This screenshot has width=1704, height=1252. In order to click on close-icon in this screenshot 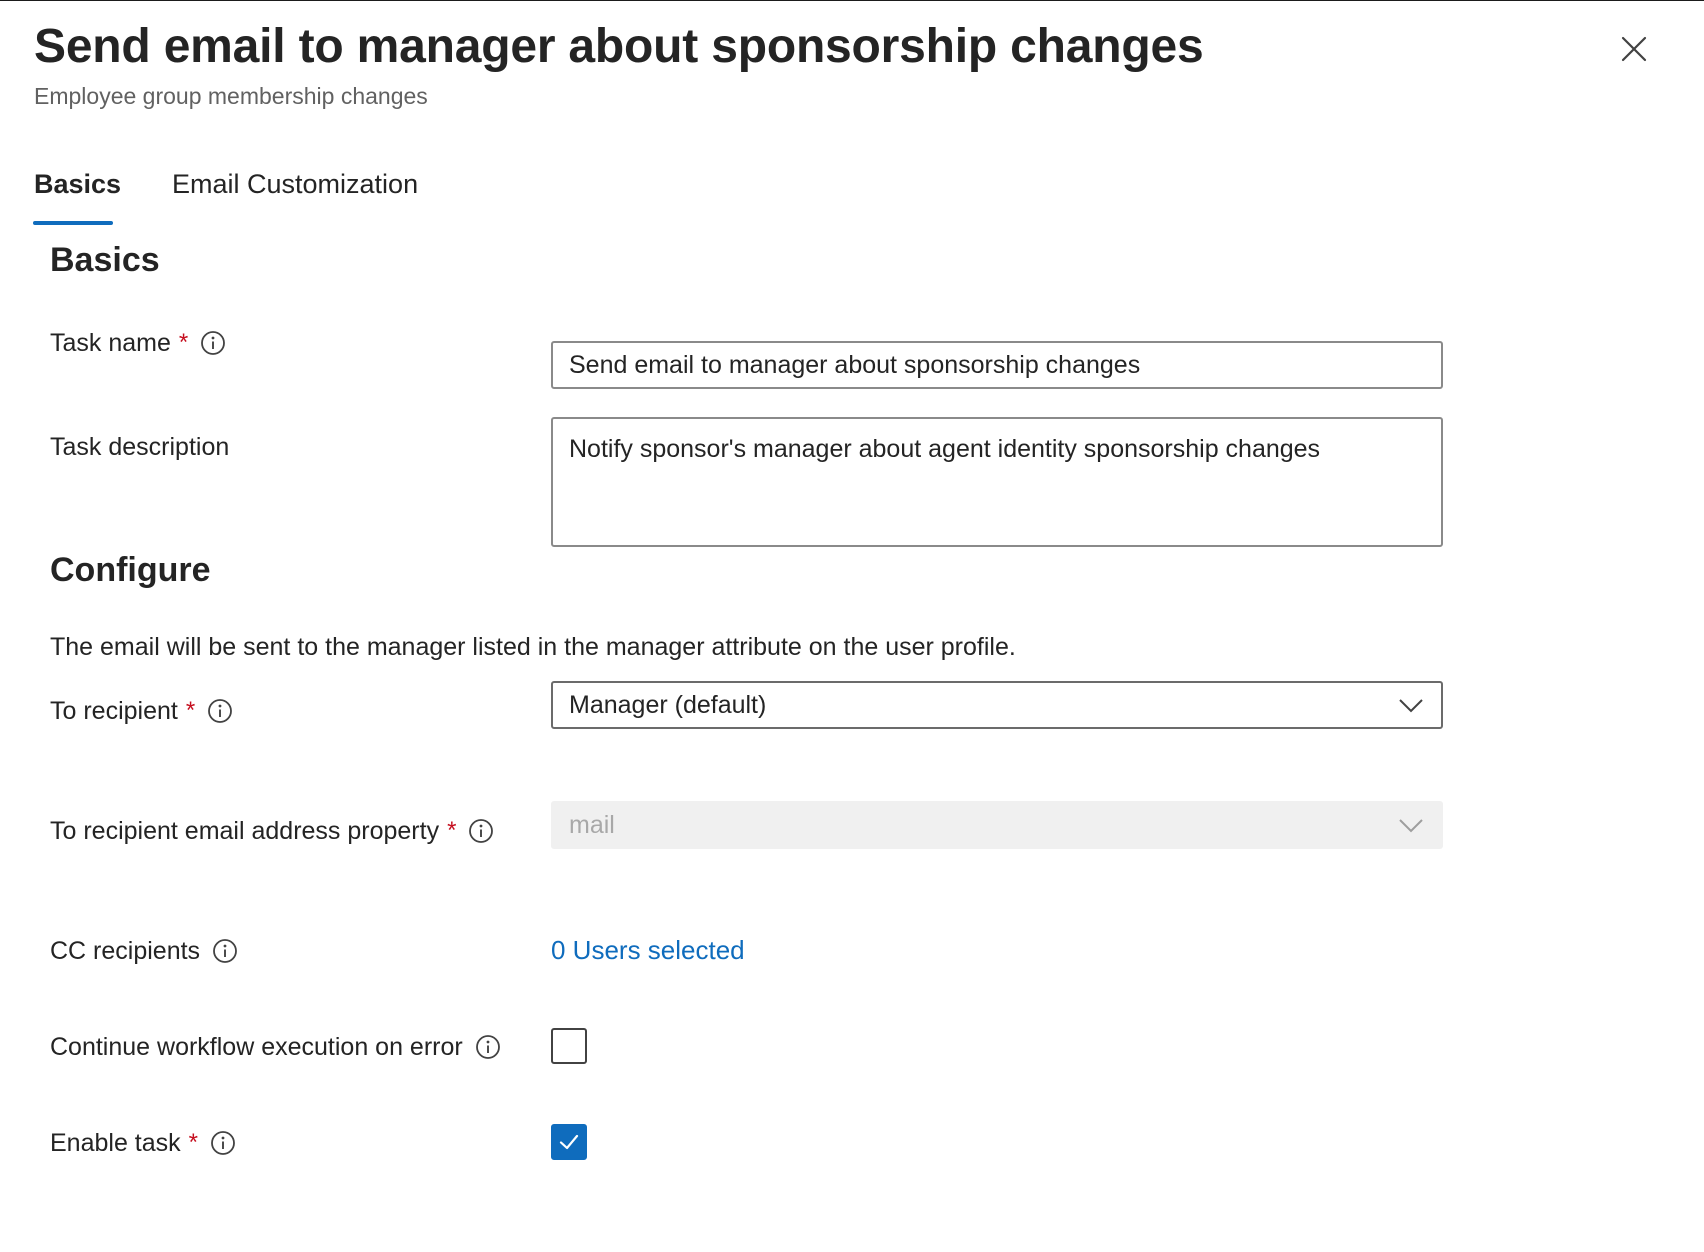, I will do `click(1634, 49)`.